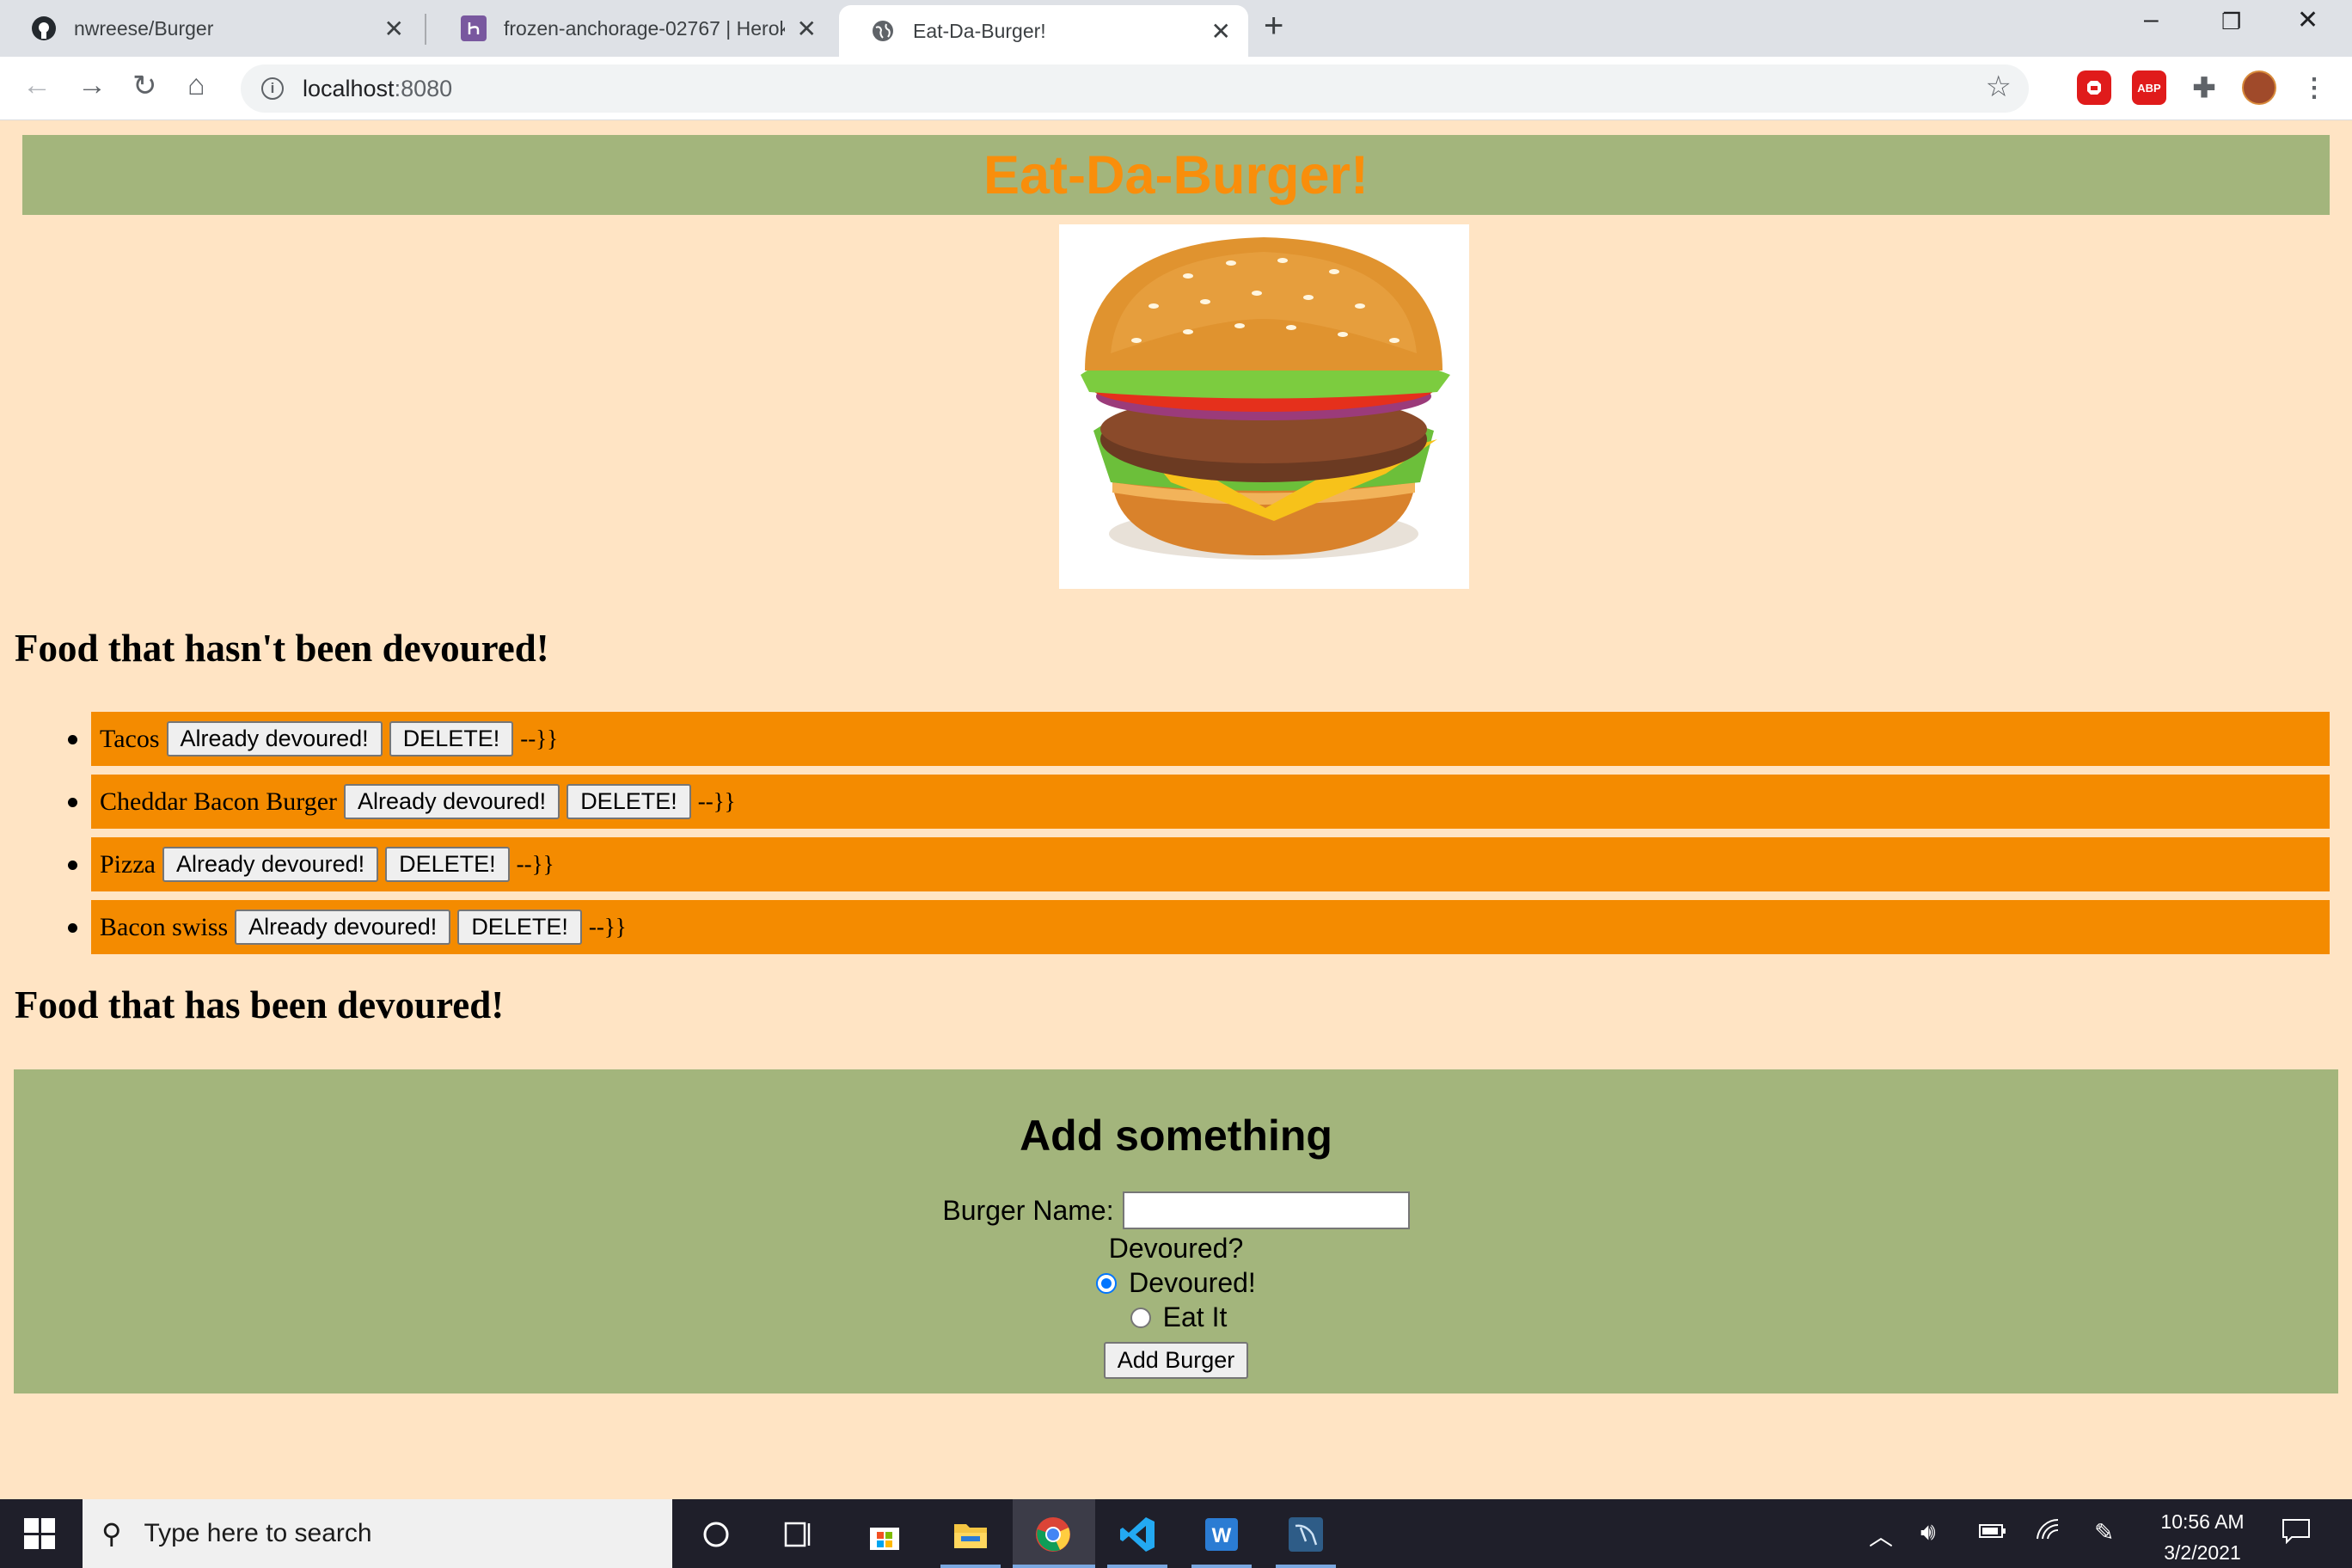 The height and width of the screenshot is (1568, 2352). I want to click on search-icon: ⚲, so click(111, 1533).